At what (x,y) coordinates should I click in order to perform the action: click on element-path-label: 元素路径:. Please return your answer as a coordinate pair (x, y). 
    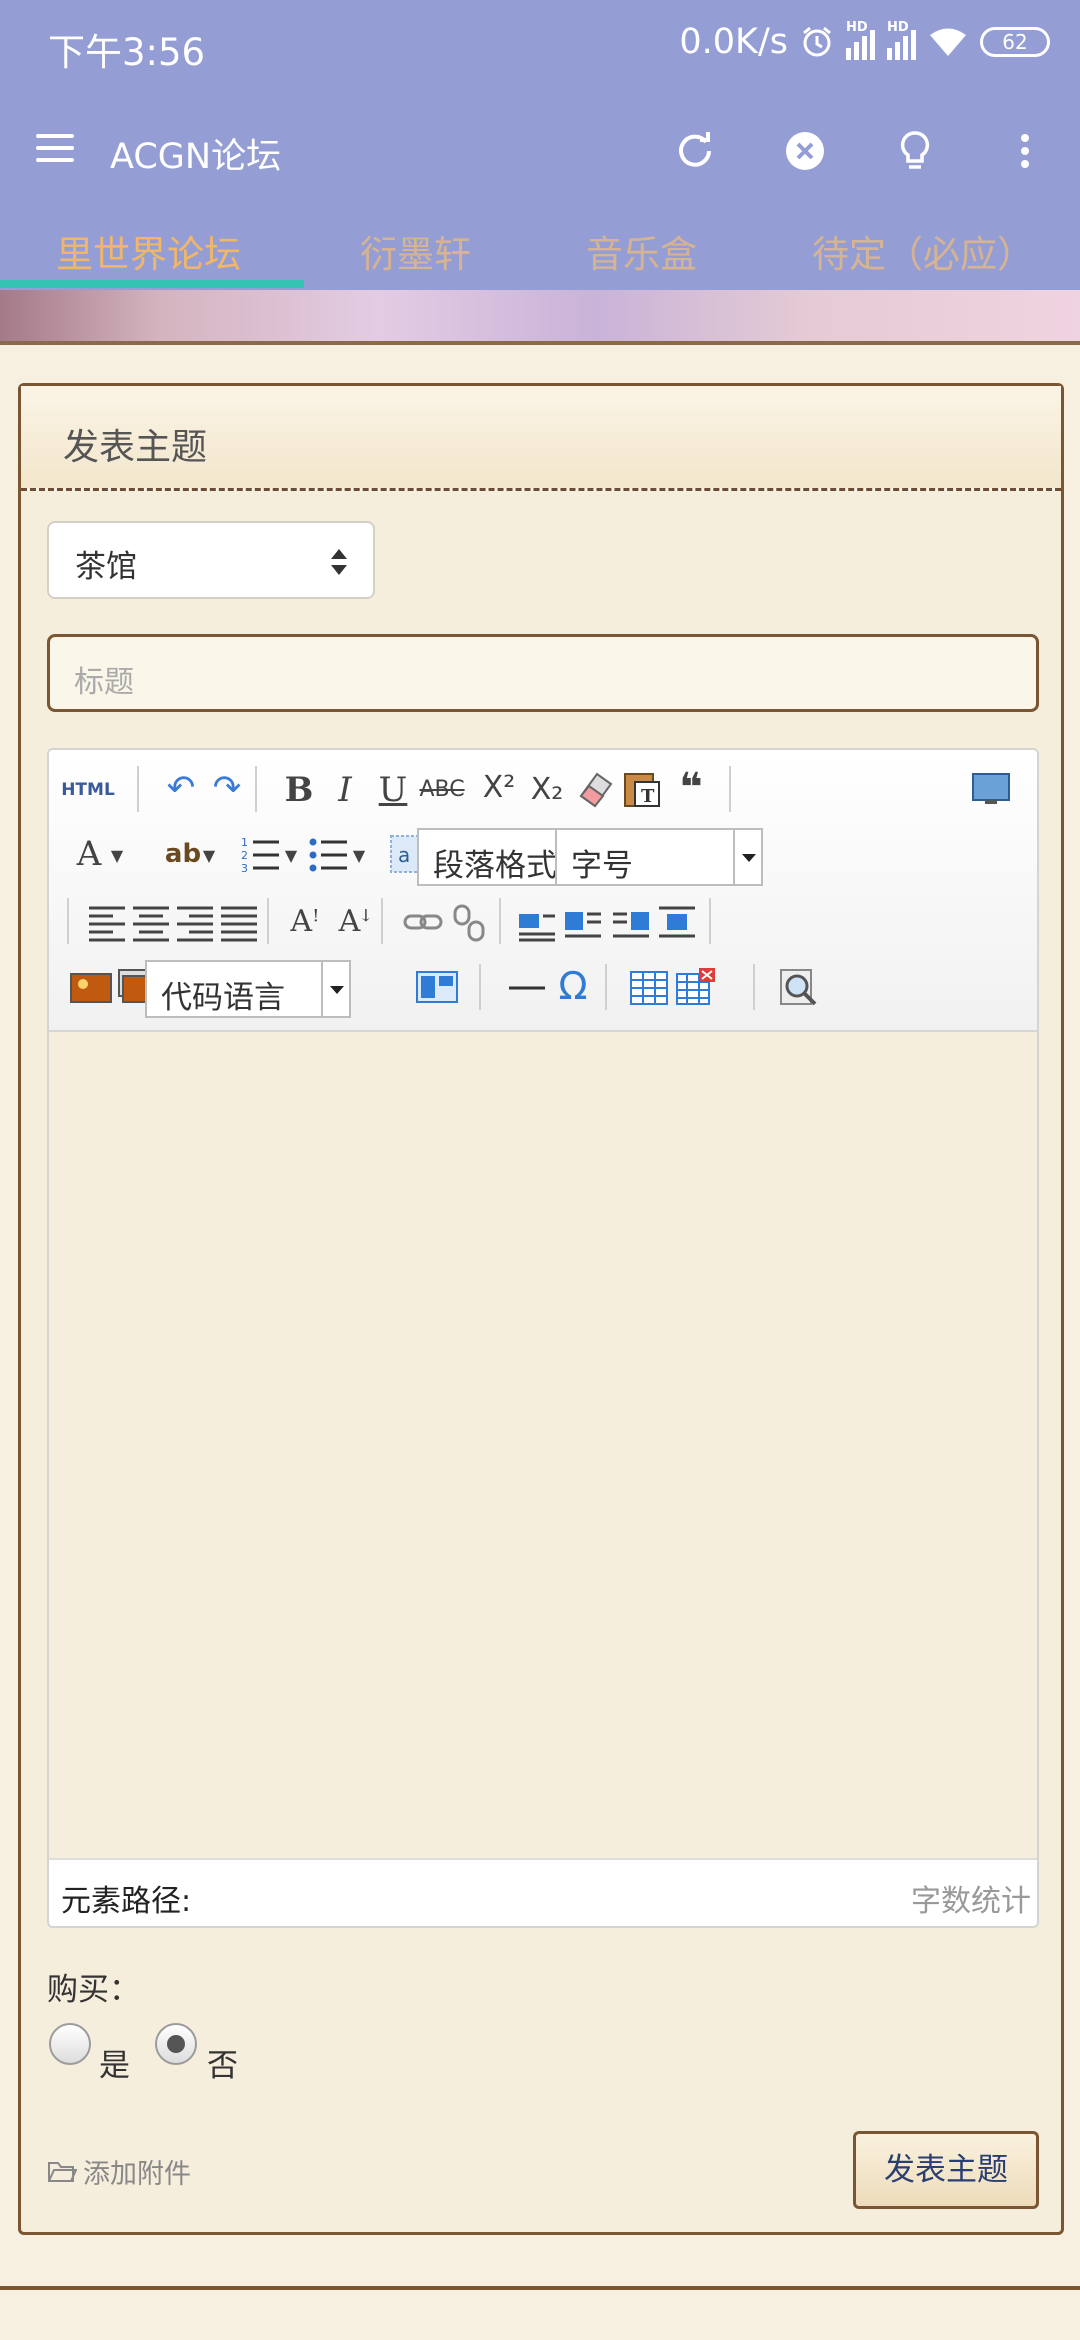
    Looking at the image, I should click on (126, 1901).